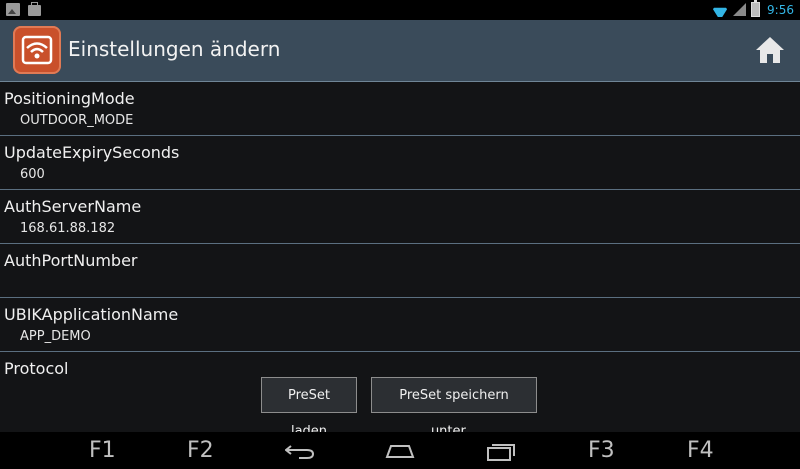 This screenshot has width=800, height=469. Describe the element at coordinates (400, 51) in the screenshot. I see `action-bar: Einstellungen ändern` at that location.